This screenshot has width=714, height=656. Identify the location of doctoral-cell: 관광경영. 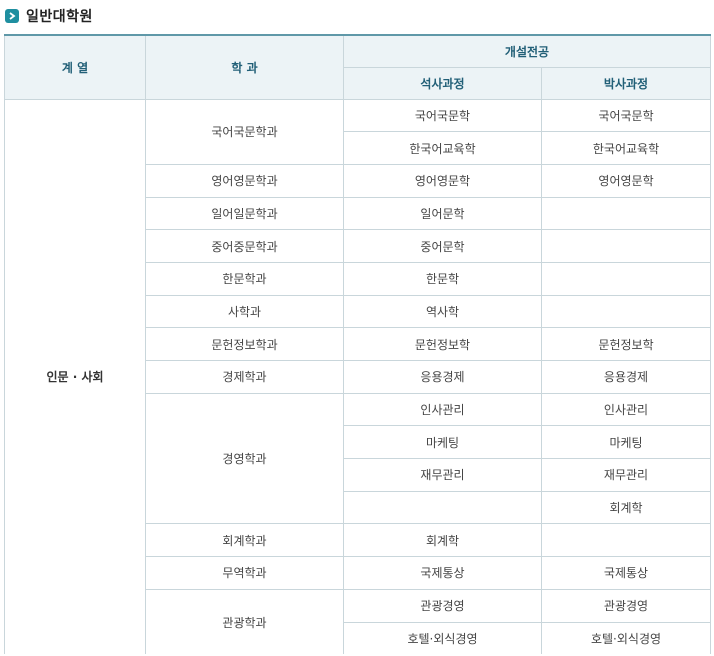
(626, 605).